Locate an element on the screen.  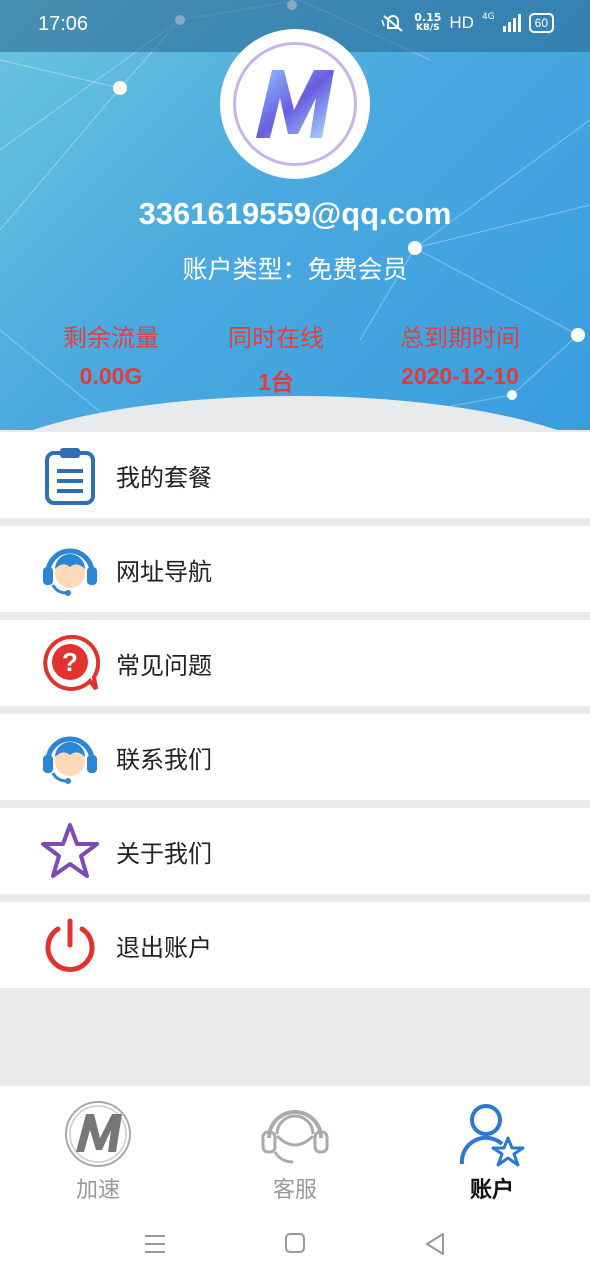
home-key-icon is located at coordinates (295, 1243).